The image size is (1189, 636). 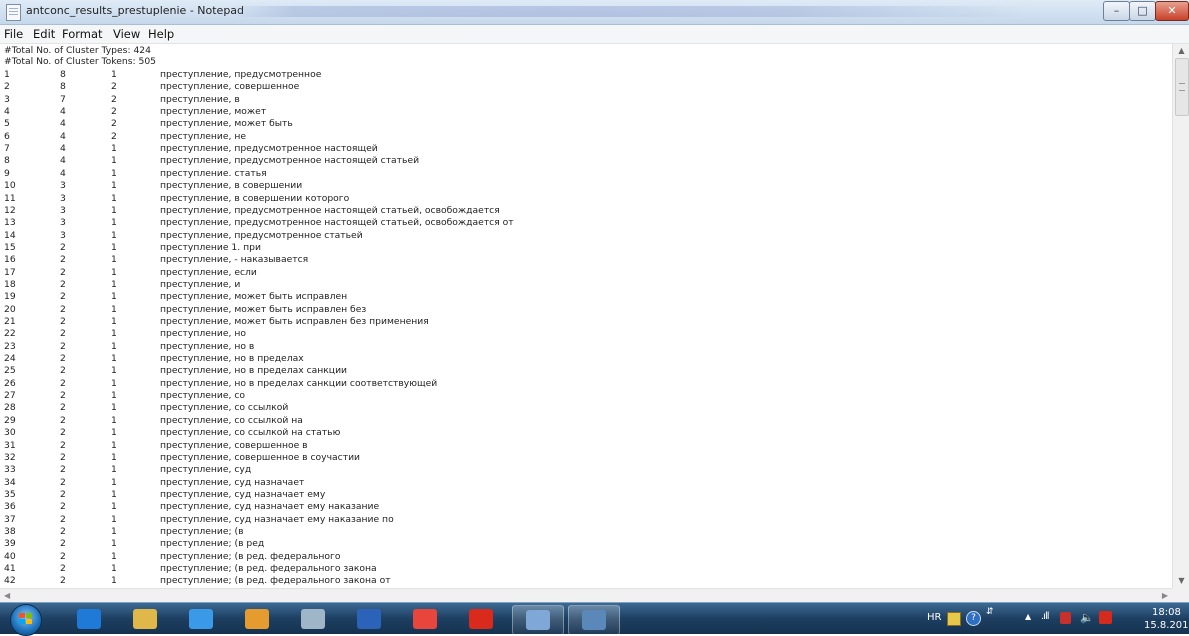 I want to click on table-row: 31 2 1 преступление, совершенное в, so click(x=585, y=445).